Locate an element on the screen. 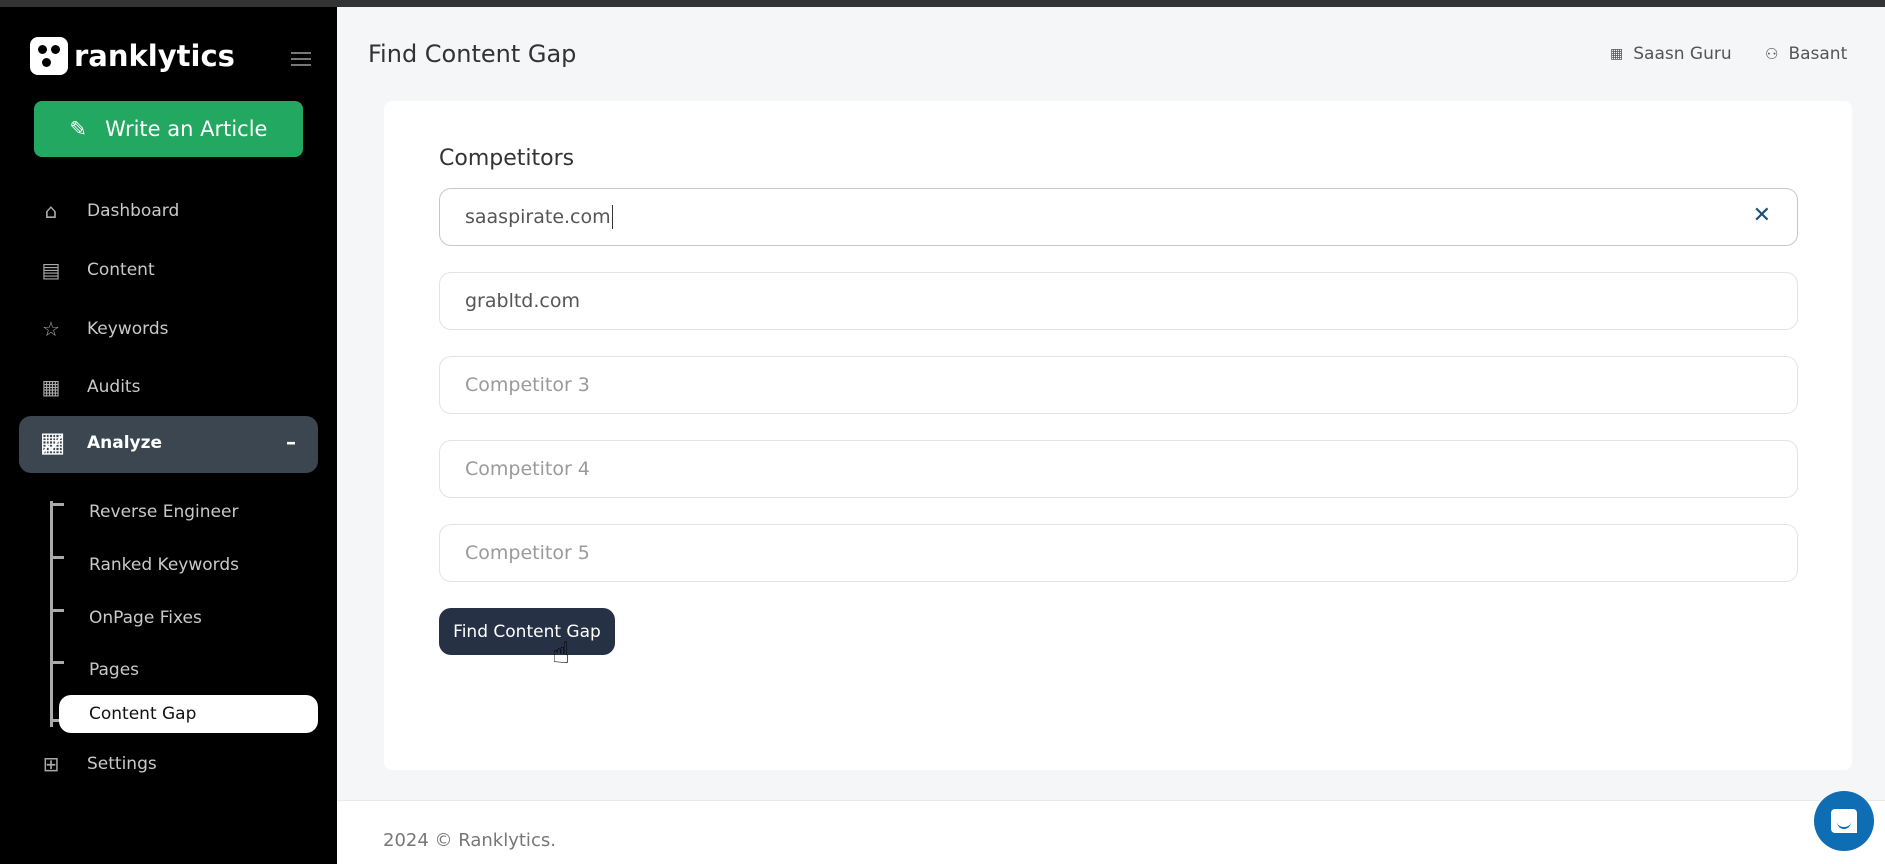 Image resolution: width=1885 pixels, height=864 pixels. sidebar-item-analyze: 📈︎ Analyze – is located at coordinates (168, 444).